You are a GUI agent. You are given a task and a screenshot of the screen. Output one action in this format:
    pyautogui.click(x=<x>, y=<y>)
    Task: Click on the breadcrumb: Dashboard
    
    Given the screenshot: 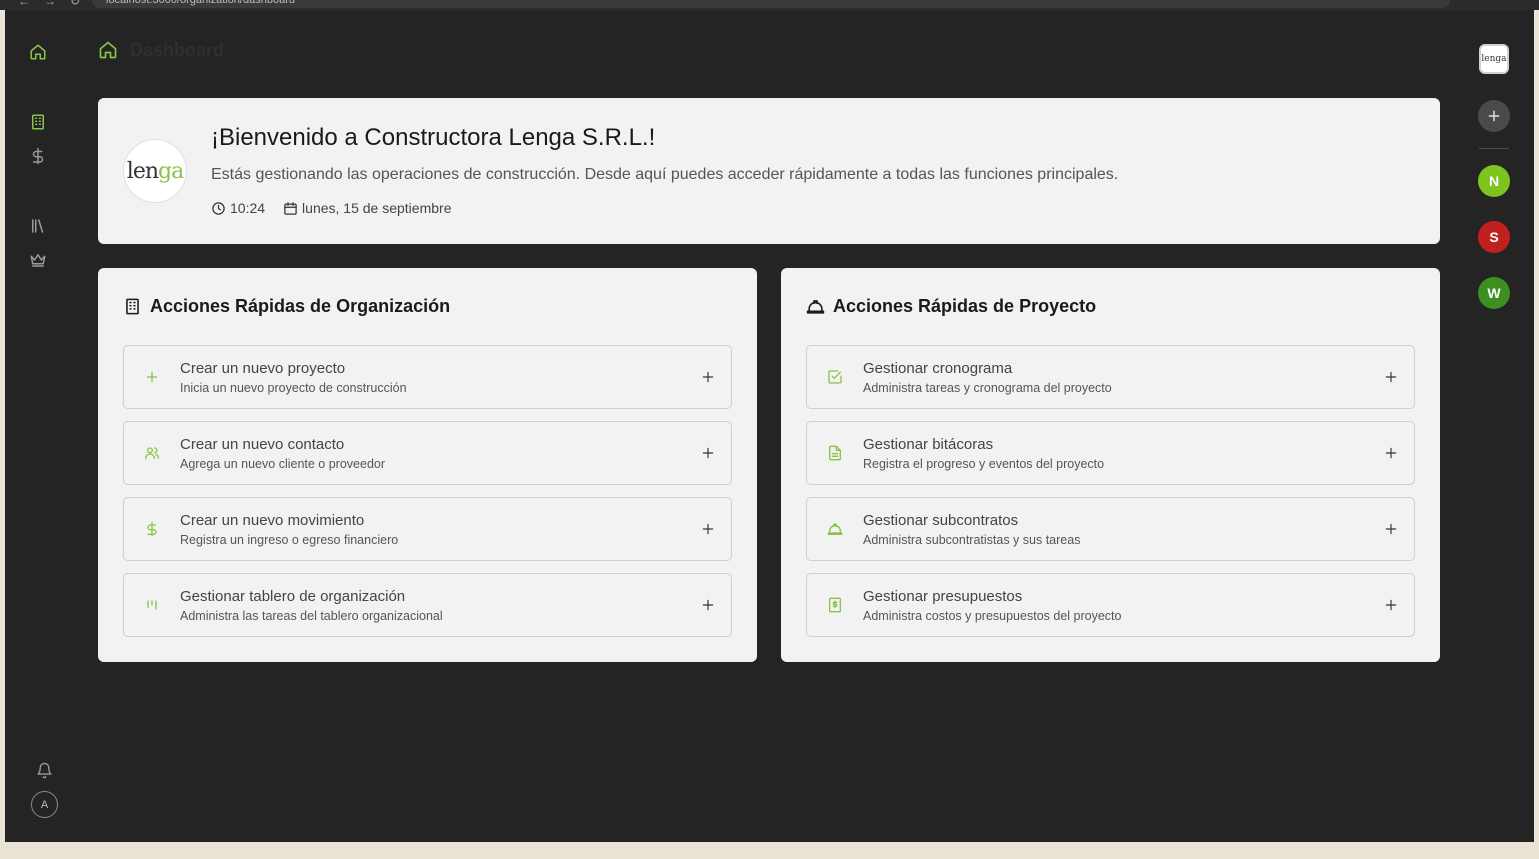 What is the action you would take?
    pyautogui.click(x=161, y=50)
    